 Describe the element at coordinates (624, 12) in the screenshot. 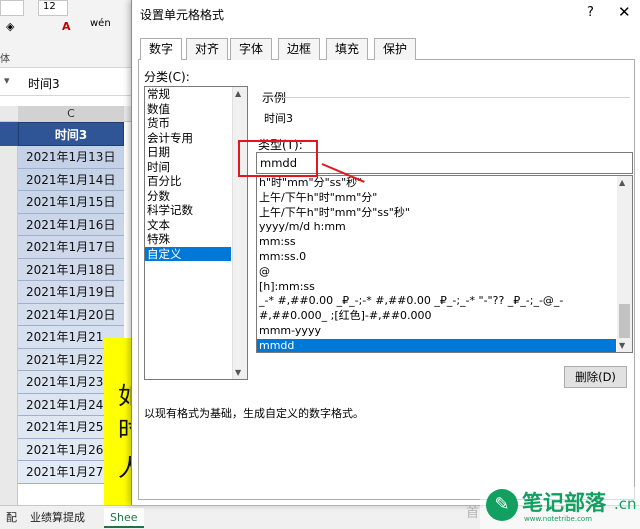

I see `close-icon: ✕` at that location.